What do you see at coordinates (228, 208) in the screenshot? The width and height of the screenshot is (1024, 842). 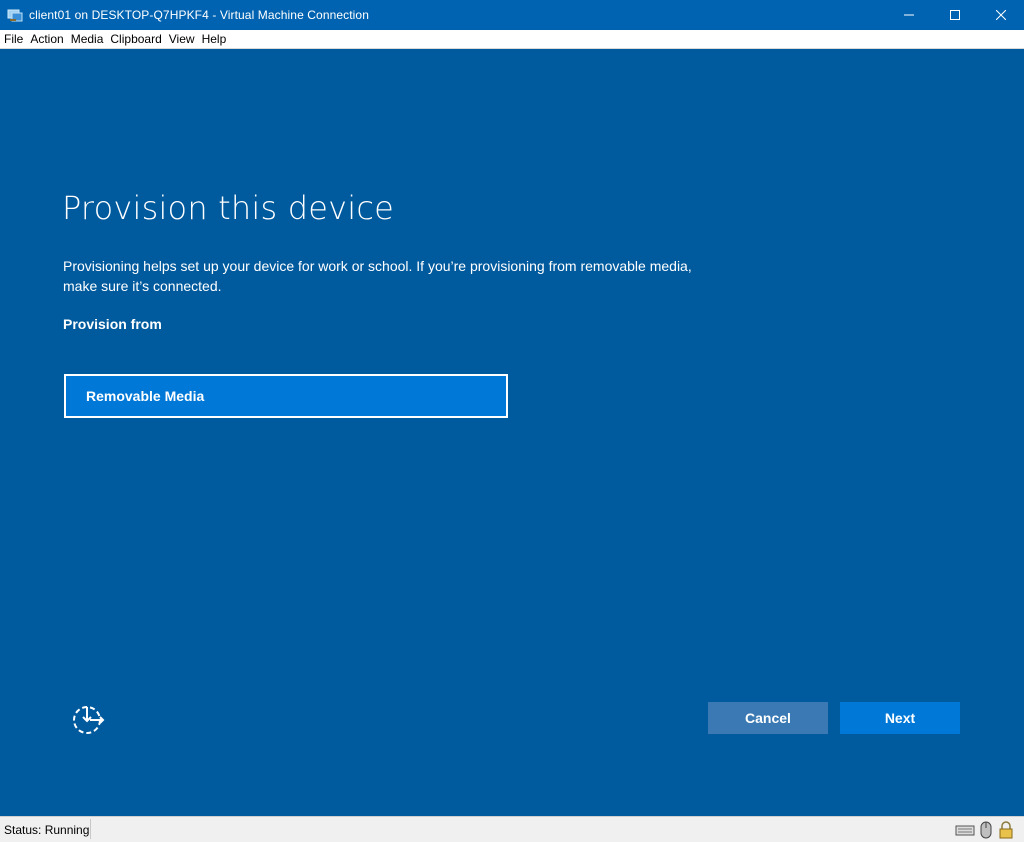 I see `page-title: Provision this device` at bounding box center [228, 208].